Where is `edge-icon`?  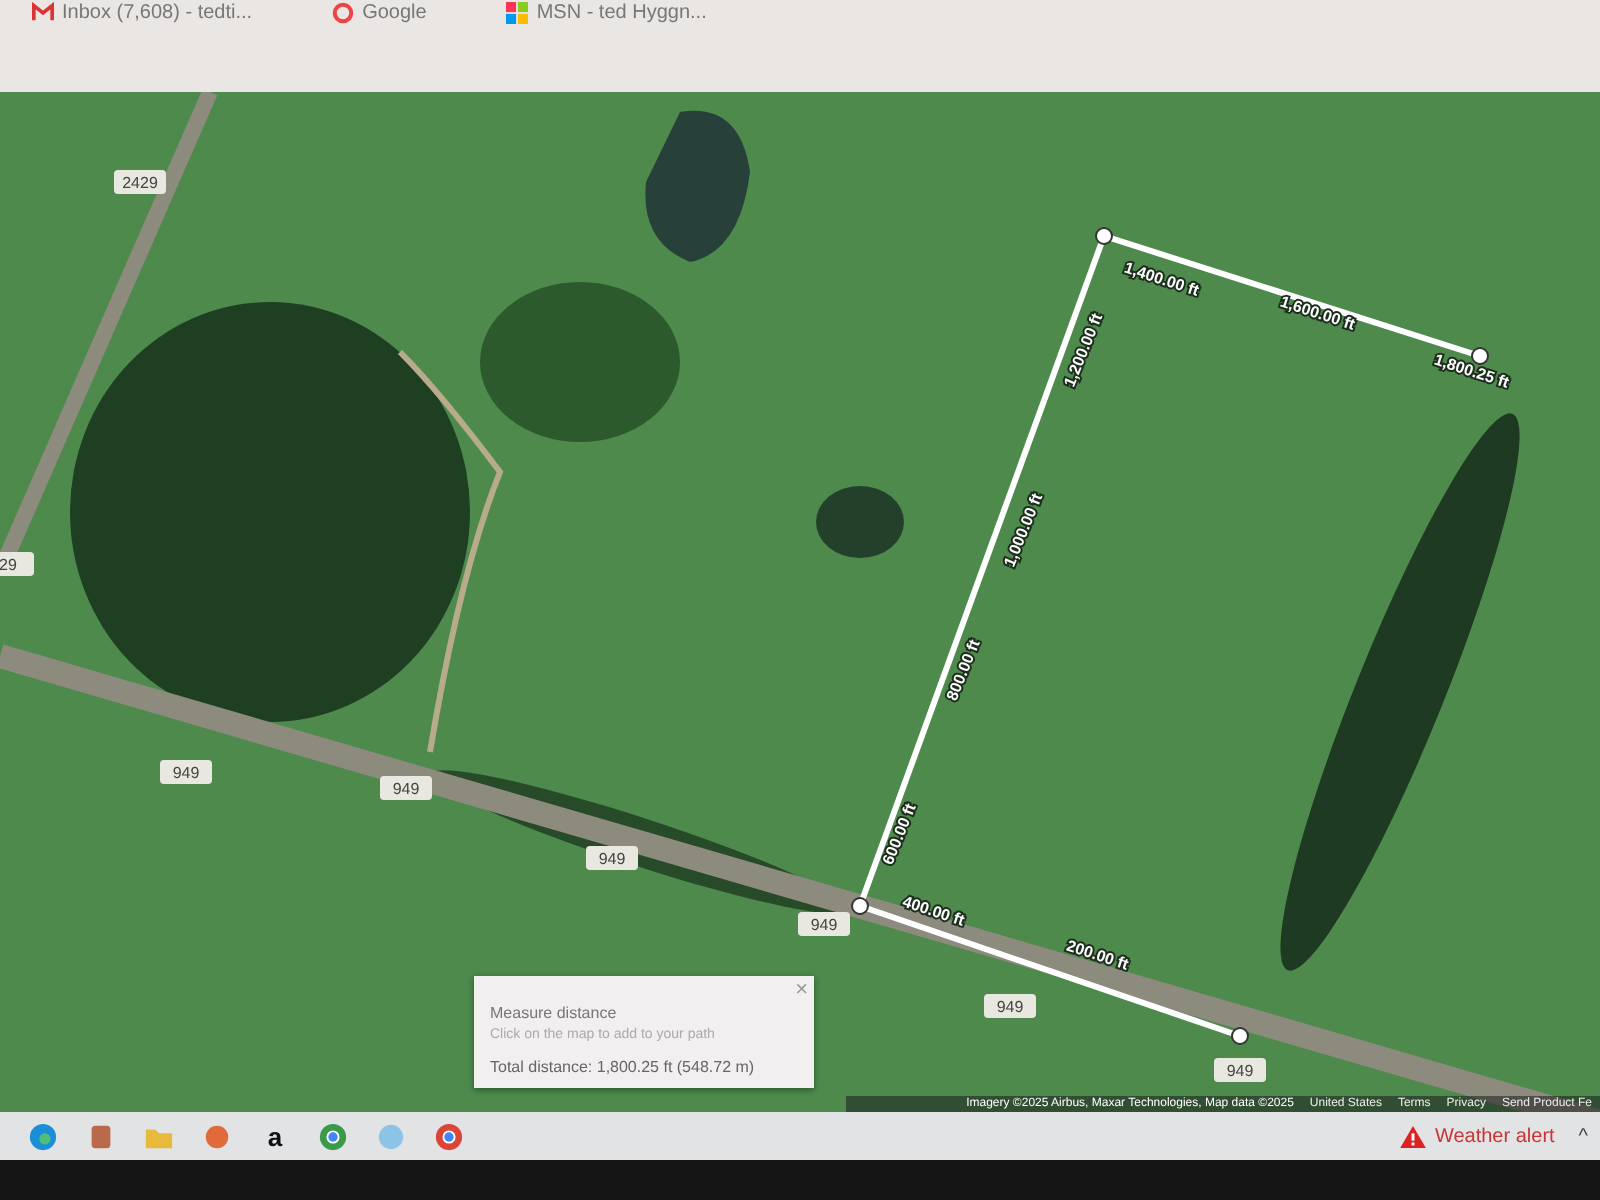
edge-icon is located at coordinates (43, 1136).